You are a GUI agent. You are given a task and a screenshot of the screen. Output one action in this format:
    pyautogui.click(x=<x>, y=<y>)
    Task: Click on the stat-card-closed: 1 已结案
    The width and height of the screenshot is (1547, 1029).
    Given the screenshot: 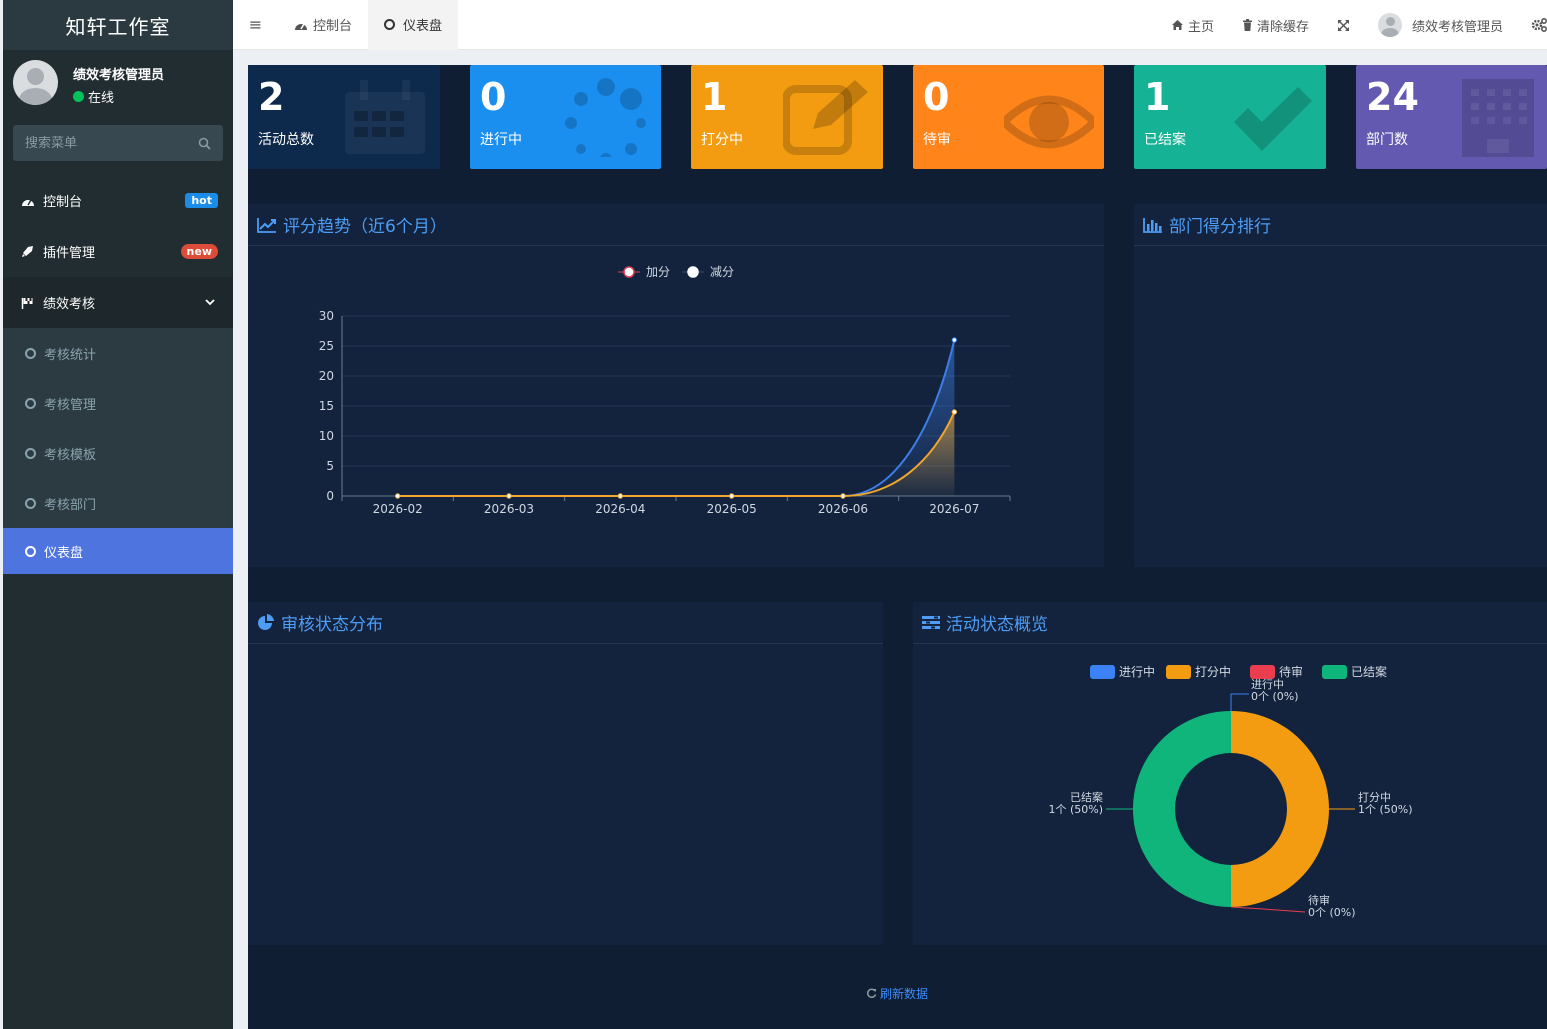 What is the action you would take?
    pyautogui.click(x=1230, y=117)
    